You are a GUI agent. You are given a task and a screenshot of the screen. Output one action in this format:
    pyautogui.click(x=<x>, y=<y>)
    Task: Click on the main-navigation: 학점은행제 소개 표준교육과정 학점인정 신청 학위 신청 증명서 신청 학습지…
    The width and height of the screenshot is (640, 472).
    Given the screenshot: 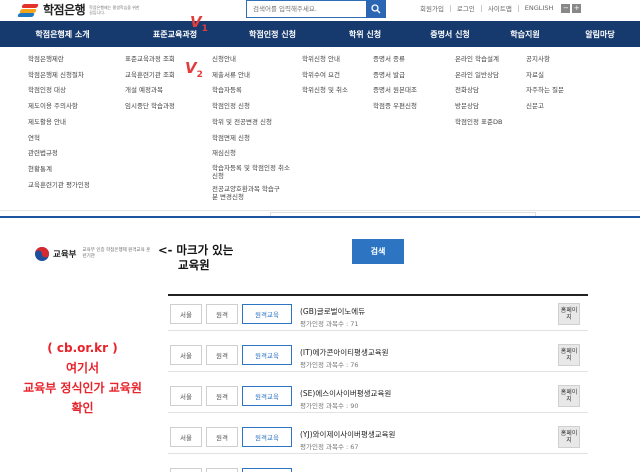 What is the action you would take?
    pyautogui.click(x=320, y=34)
    